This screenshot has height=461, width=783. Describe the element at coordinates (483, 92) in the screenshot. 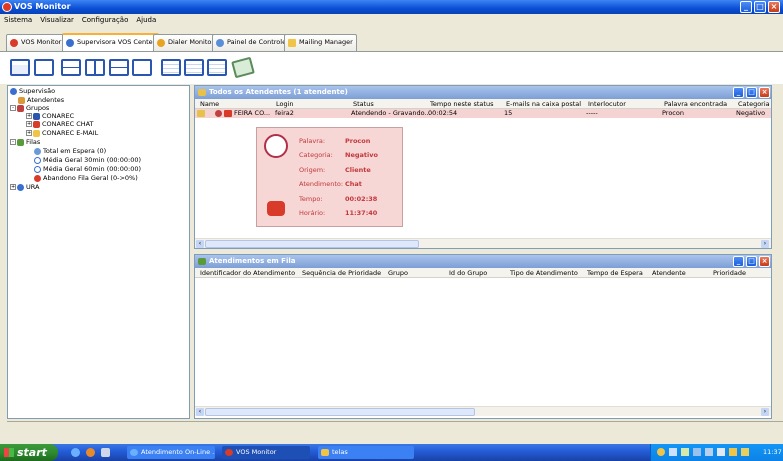

I see `all-agents-panel-title: Todos os Atendentes (1 atendente) _ □ ×` at that location.